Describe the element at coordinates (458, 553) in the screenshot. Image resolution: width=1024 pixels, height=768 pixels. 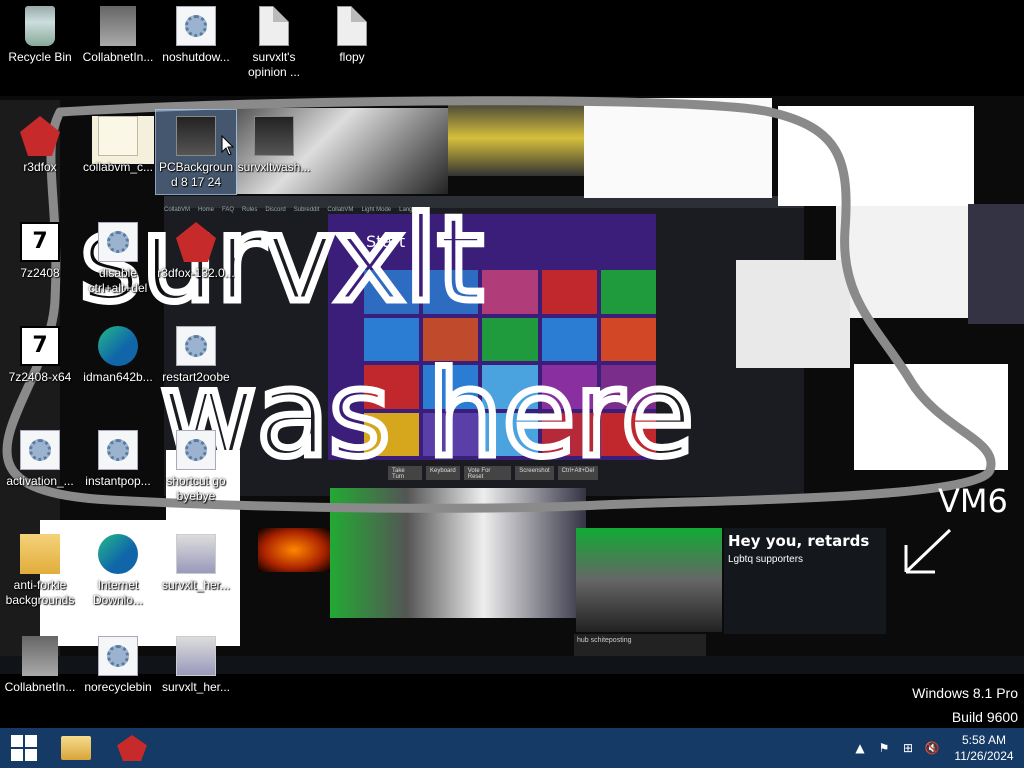
I see `wallpaper-cars-collage` at that location.